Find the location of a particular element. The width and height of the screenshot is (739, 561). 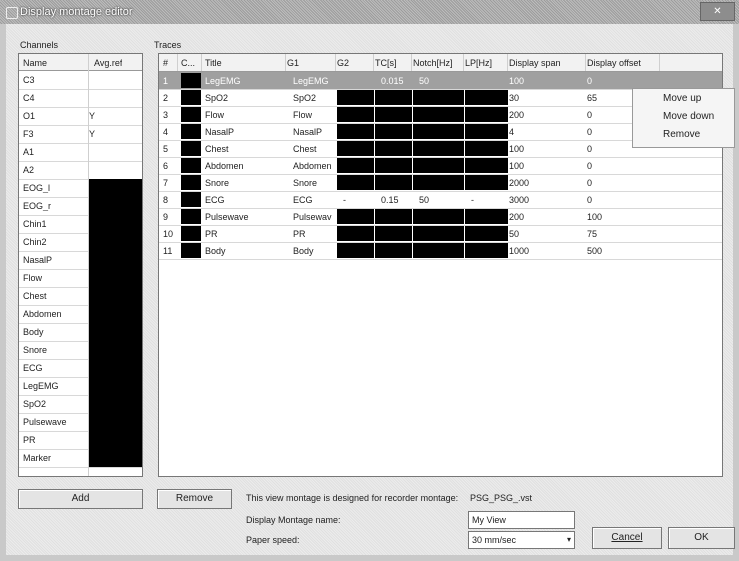

trace-col-header: Display offset is located at coordinates (614, 63).